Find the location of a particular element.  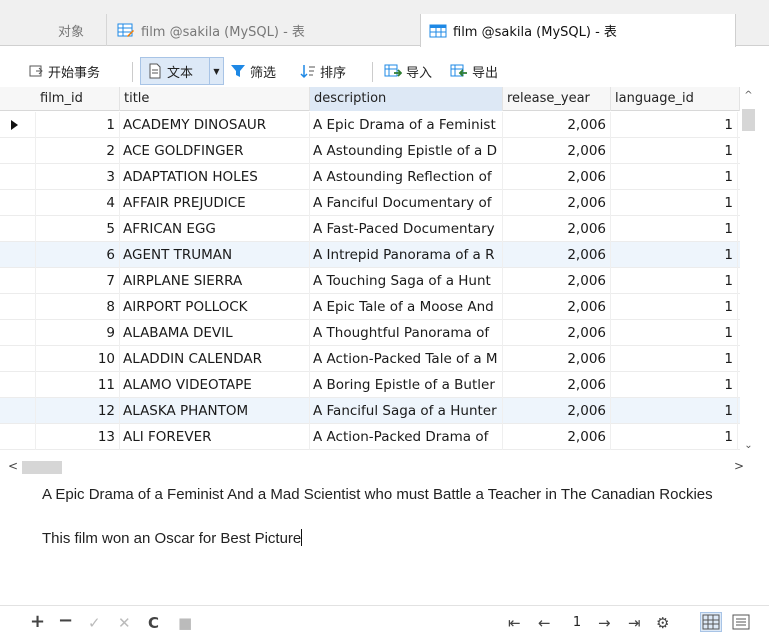

cell-description: A Action-Packed Tale of a M is located at coordinates (406, 359).